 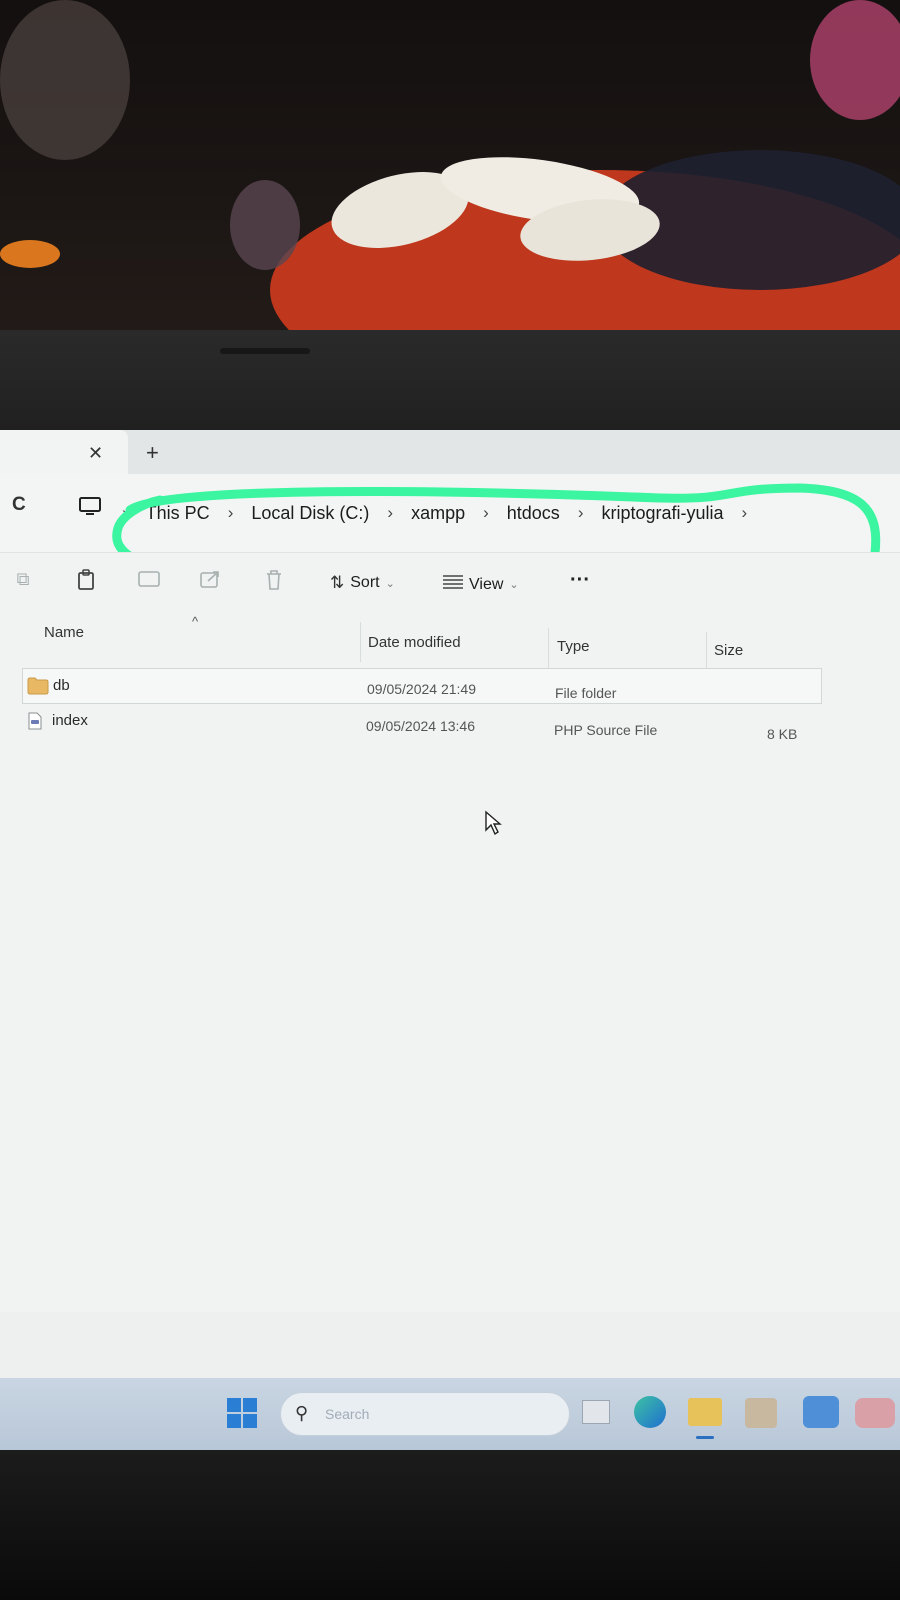 I want to click on breadcrumb-item: Local Disk (C:), so click(x=310, y=513).